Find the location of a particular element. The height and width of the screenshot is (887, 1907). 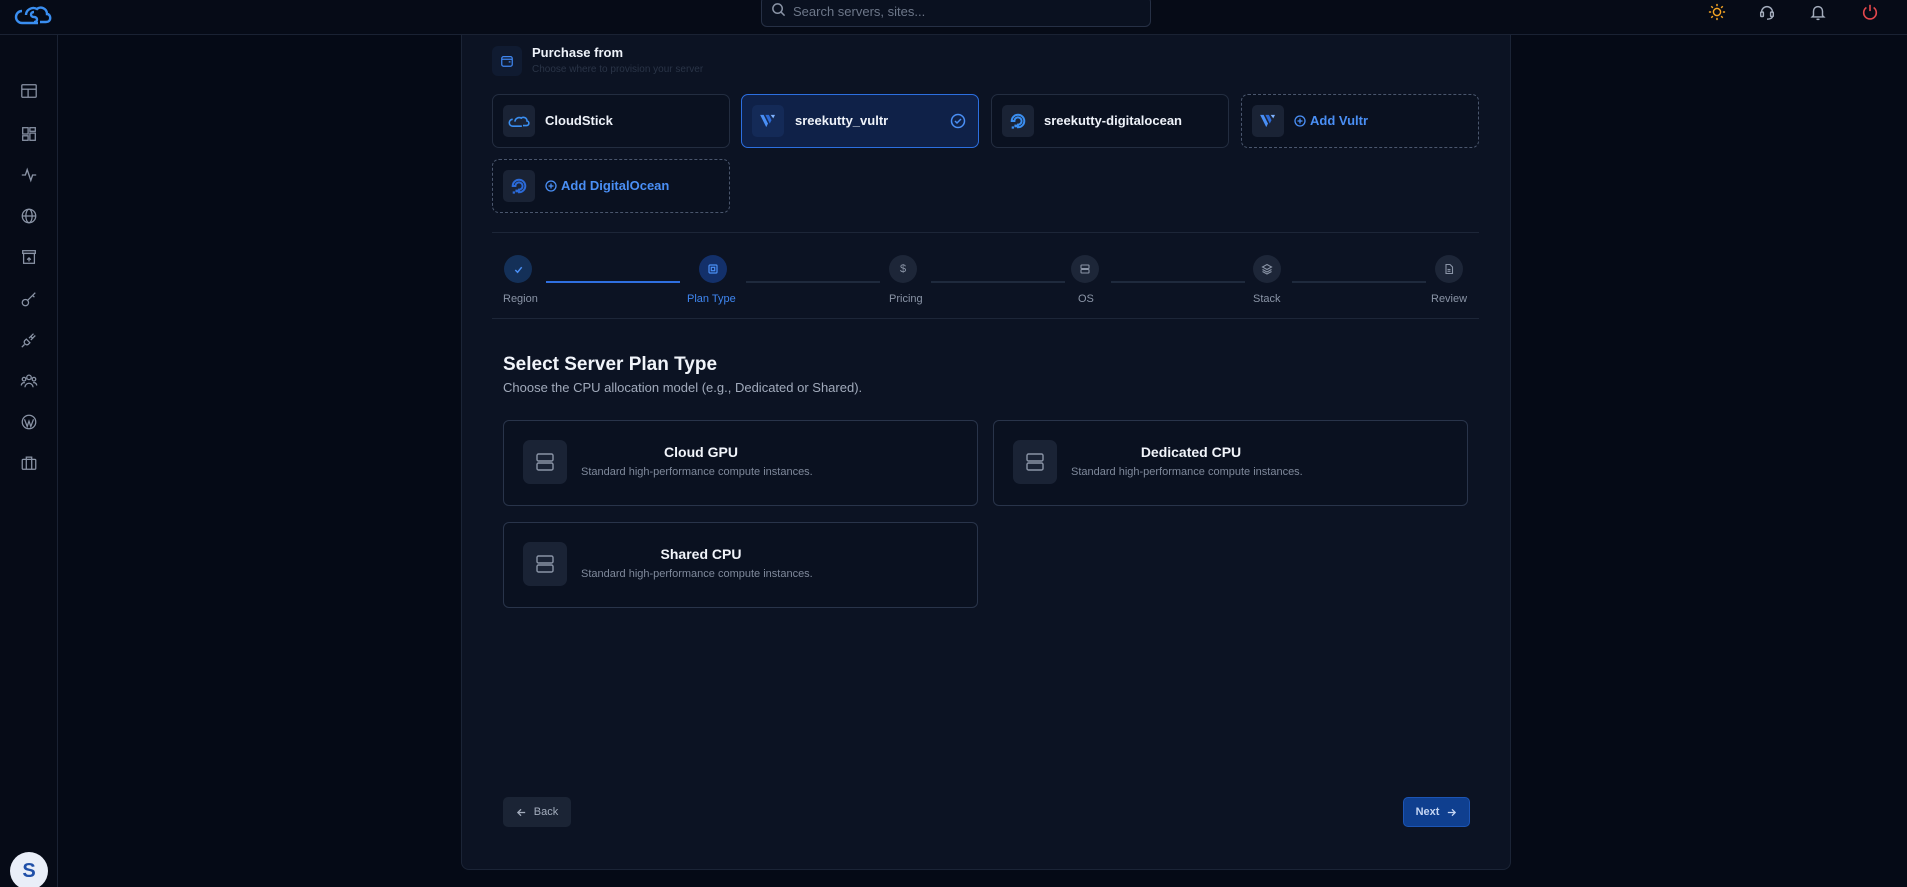

sidebar-globe-icon is located at coordinates (29, 216).